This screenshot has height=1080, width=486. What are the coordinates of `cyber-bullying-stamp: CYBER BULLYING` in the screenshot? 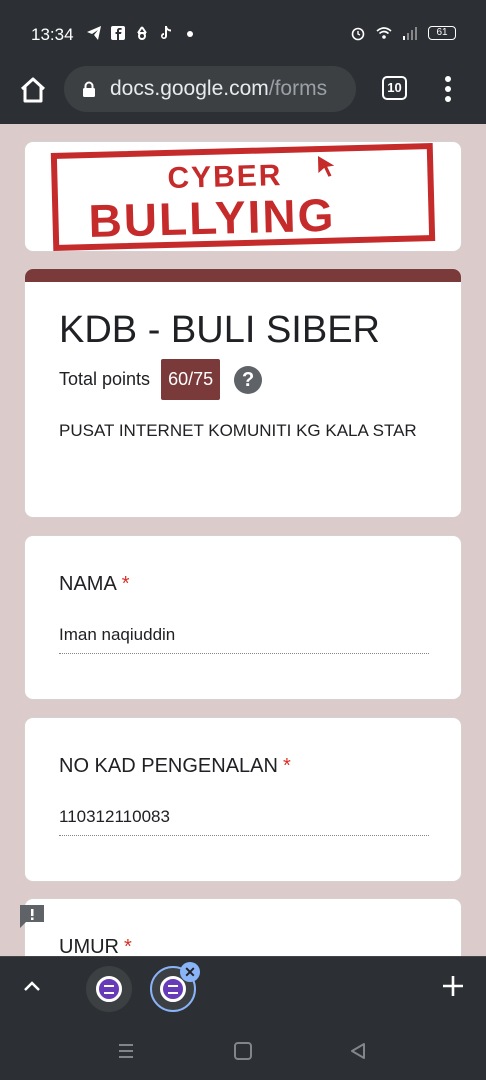 It's located at (243, 196).